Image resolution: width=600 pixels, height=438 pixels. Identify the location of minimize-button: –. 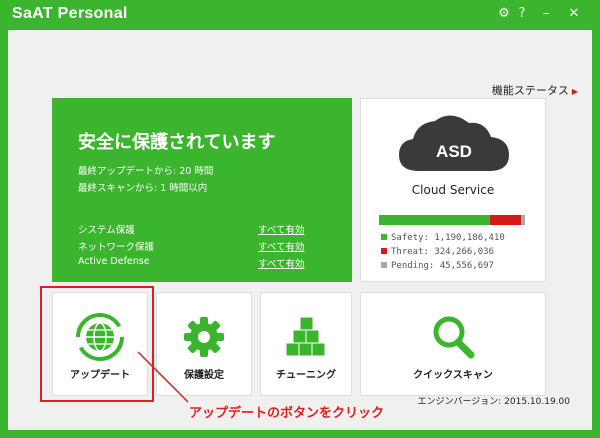
(546, 14).